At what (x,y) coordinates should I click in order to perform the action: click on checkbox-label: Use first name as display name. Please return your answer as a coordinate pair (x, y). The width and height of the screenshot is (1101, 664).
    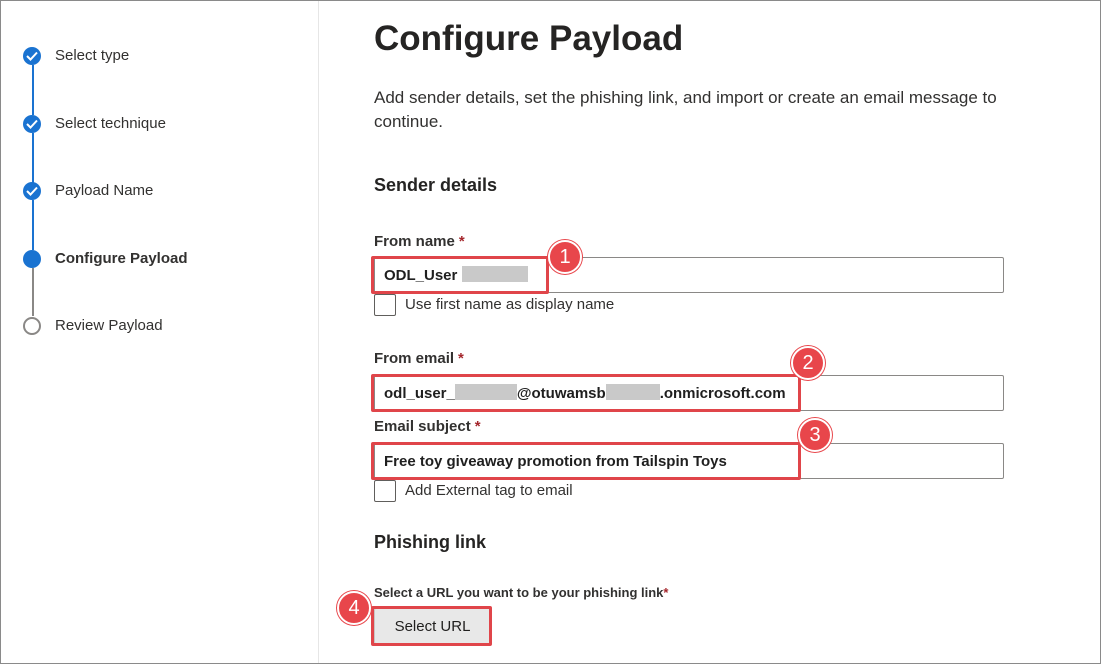
    Looking at the image, I should click on (510, 304).